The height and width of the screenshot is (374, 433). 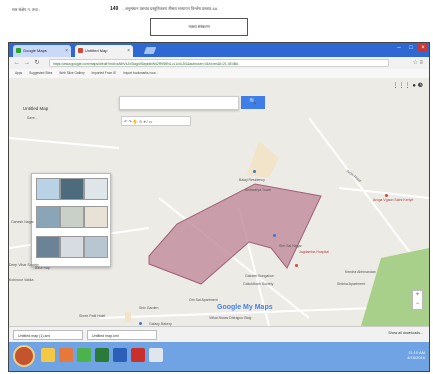 What do you see at coordinates (72, 217) in the screenshot?
I see `basemap-mono-thumb` at bounding box center [72, 217].